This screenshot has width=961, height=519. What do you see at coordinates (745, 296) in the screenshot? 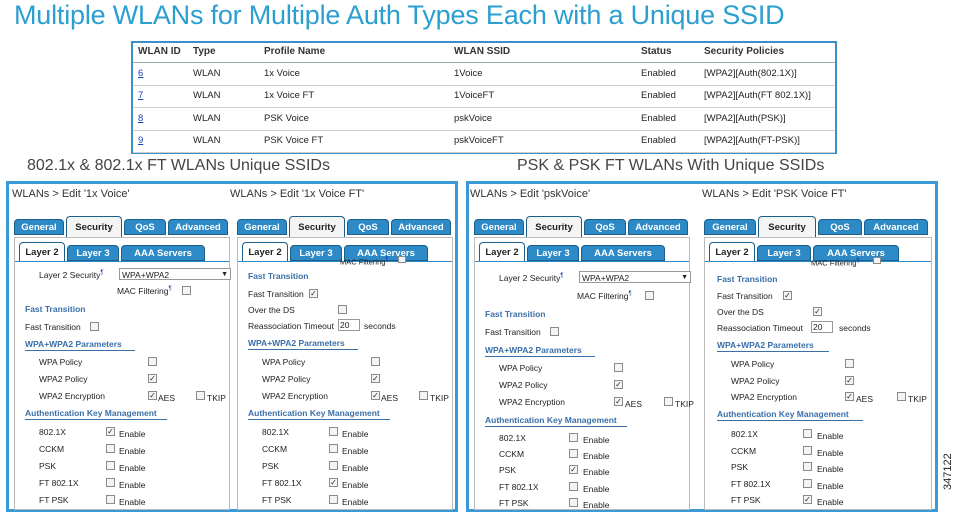
I see `fast-transition-label: Fast Transition` at bounding box center [745, 296].